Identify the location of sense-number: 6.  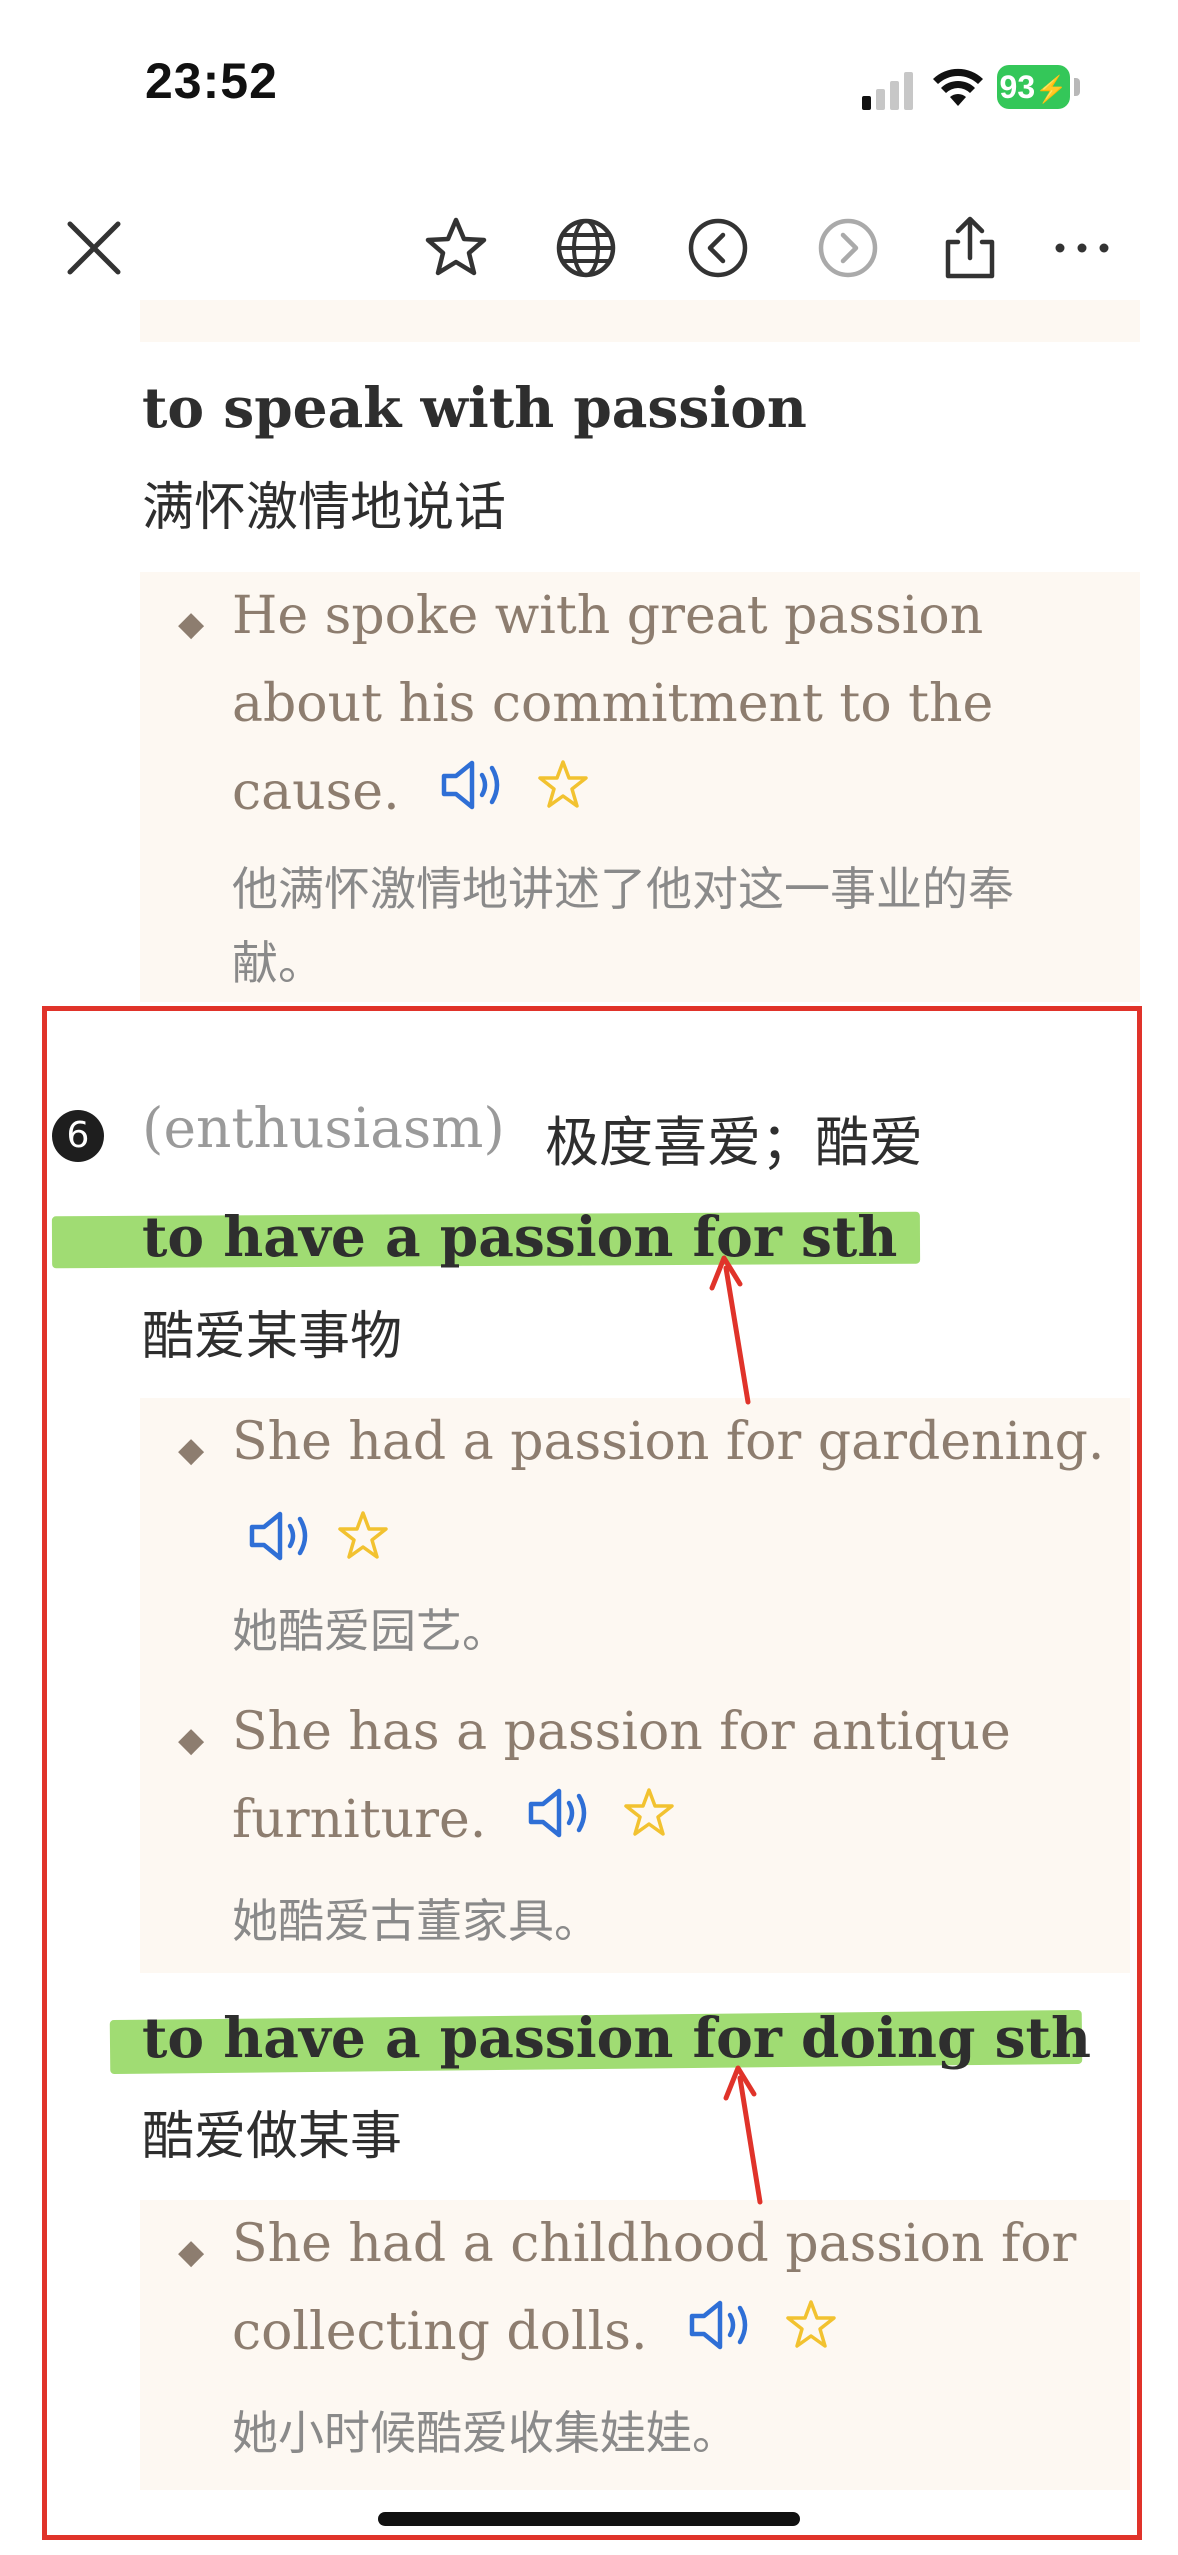
(78, 1136).